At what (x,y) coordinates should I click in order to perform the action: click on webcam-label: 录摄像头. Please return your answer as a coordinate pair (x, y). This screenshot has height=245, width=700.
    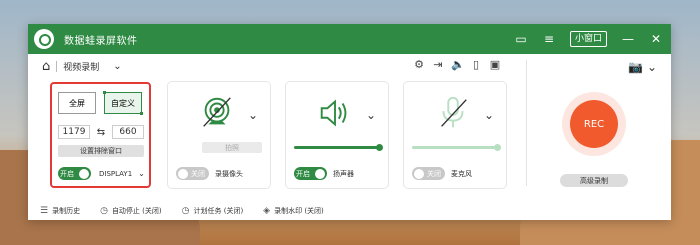
    Looking at the image, I should click on (229, 173).